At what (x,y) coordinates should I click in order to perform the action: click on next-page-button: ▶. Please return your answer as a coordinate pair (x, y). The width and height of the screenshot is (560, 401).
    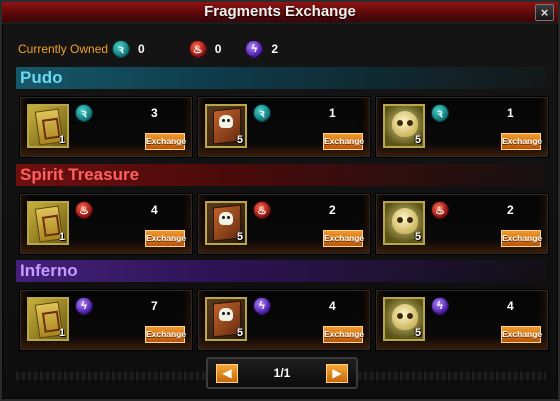
    Looking at the image, I should click on (337, 373).